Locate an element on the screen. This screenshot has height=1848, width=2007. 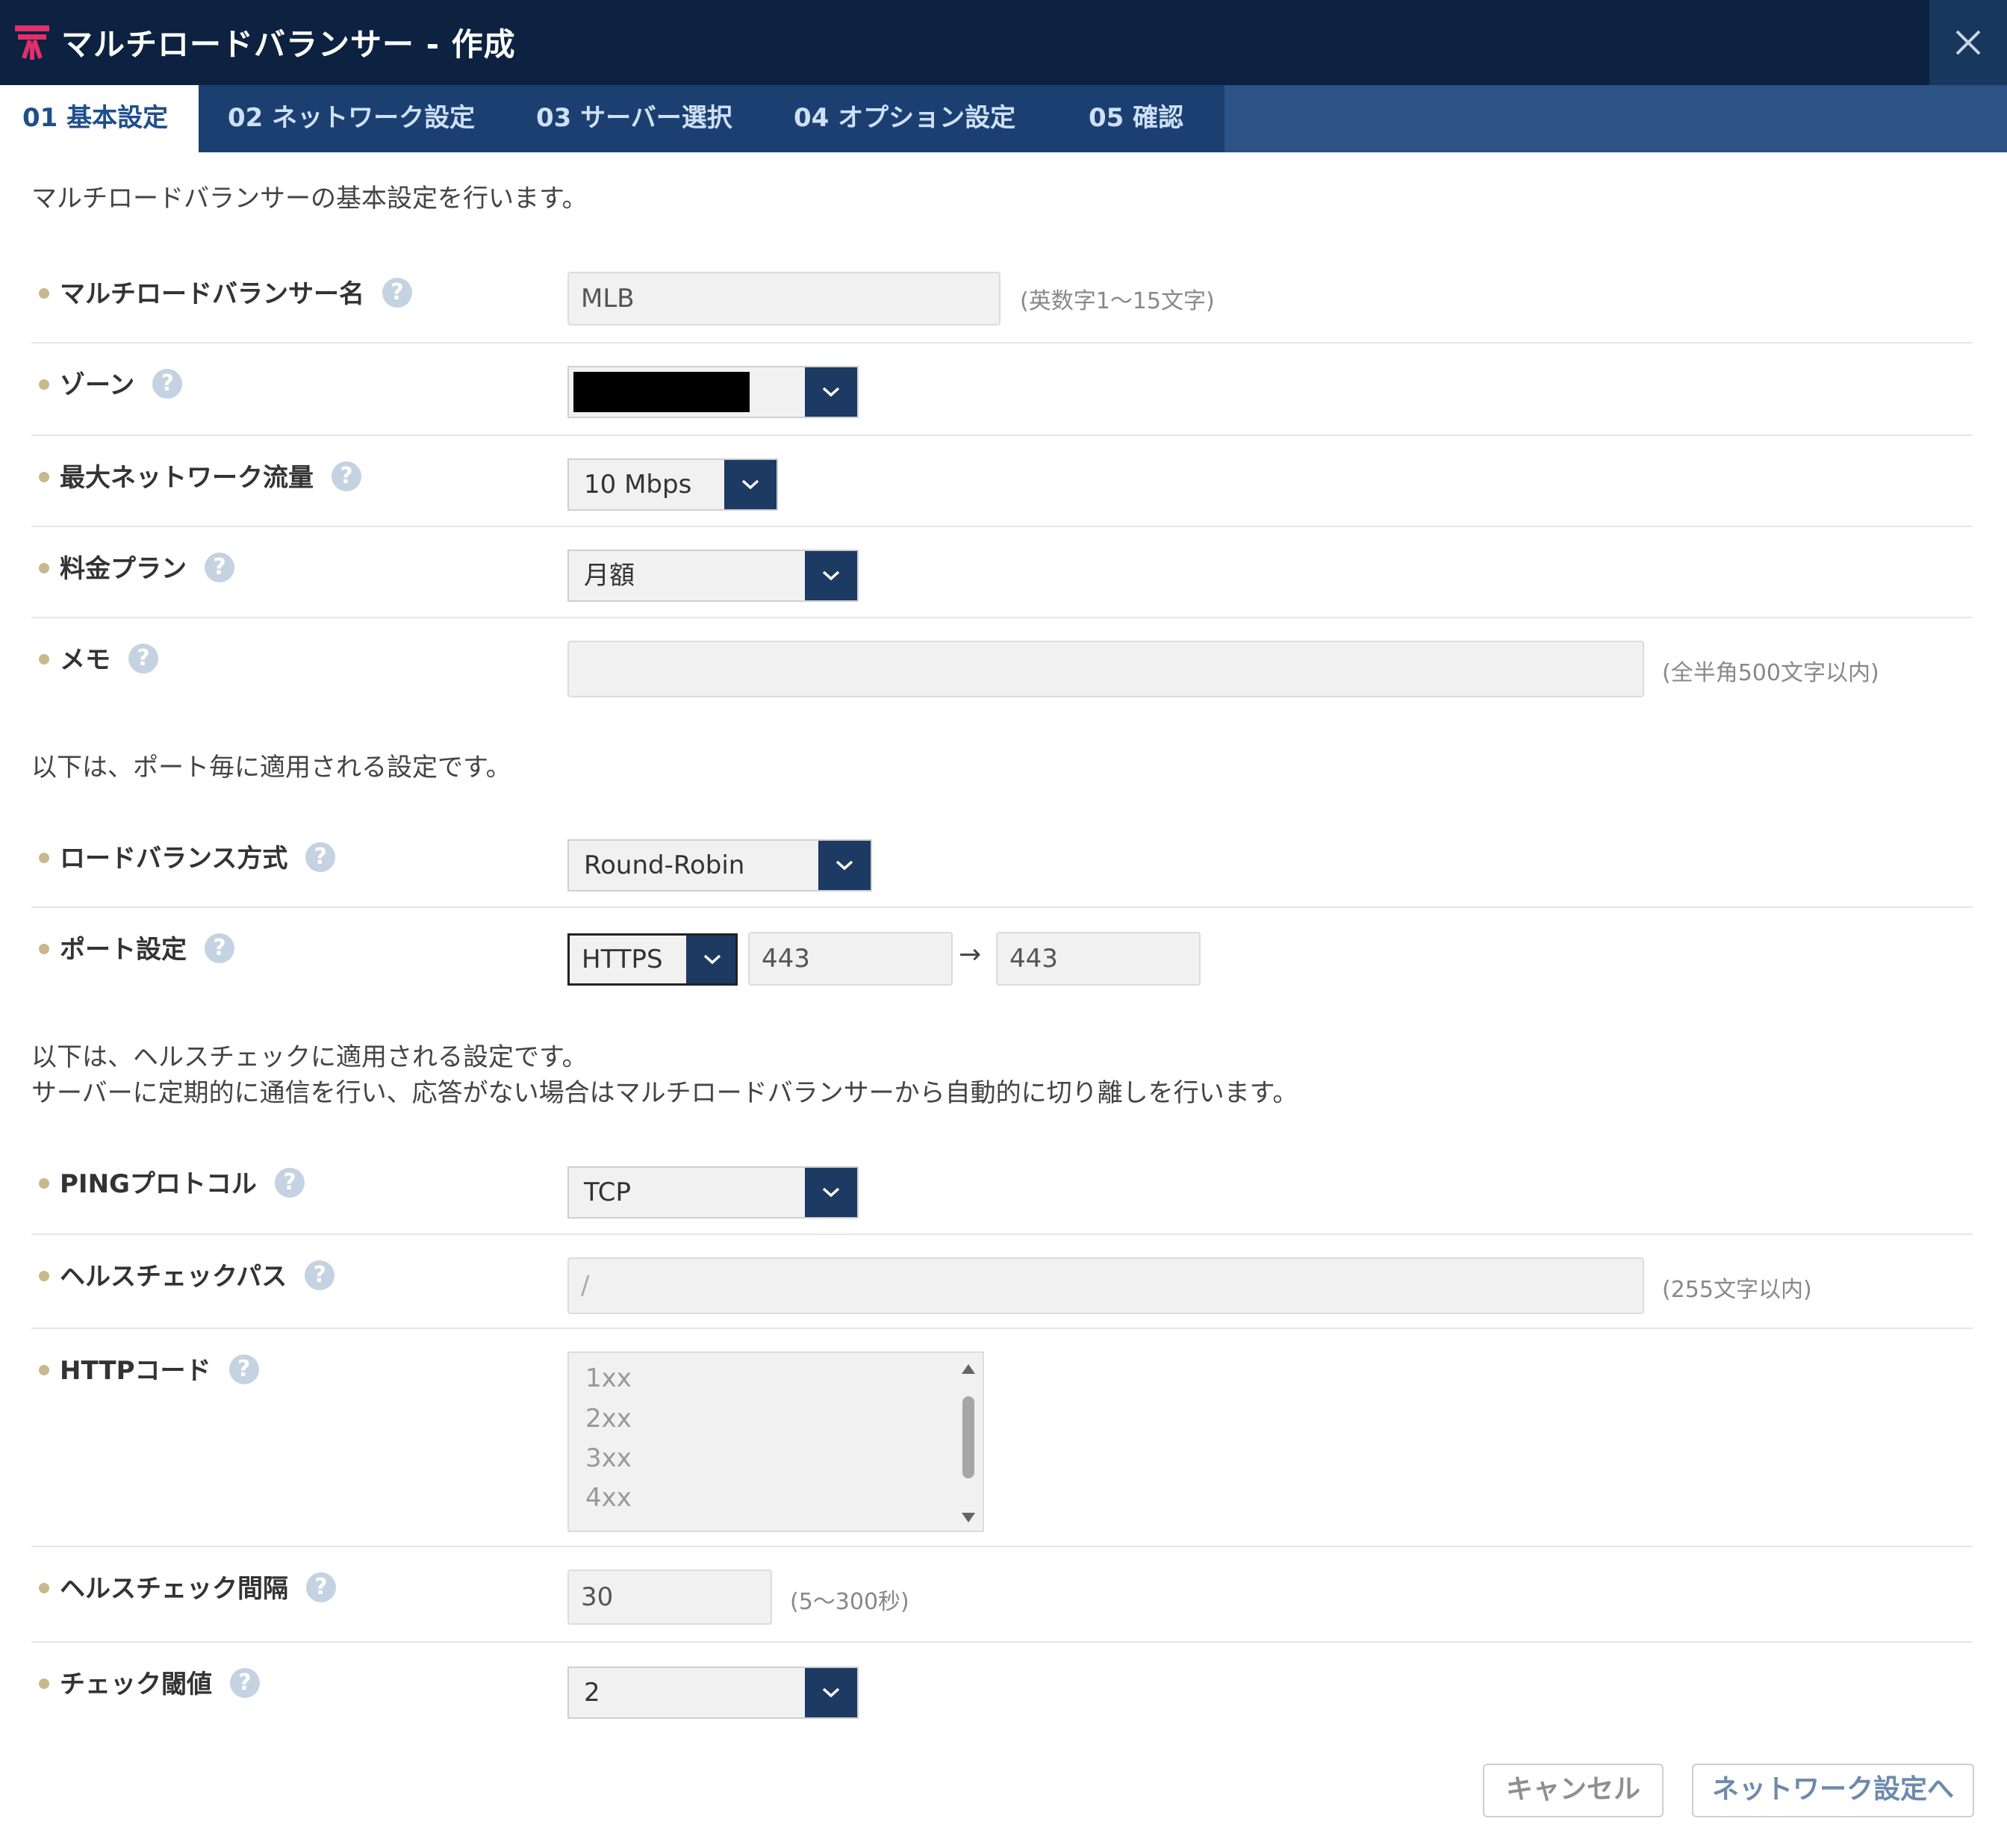
balance-label: ロードバランス方式? is located at coordinates (187, 856).